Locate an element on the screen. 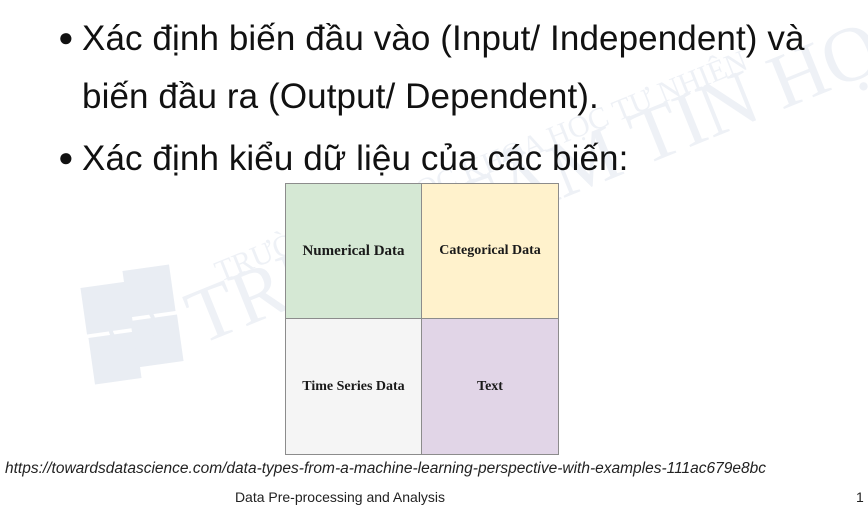 Image resolution: width=868 pixels, height=510 pixels. bullet-item-data-types: ● Xác định kiểu dữ liệu của các biến: is located at coordinates (458, 158).